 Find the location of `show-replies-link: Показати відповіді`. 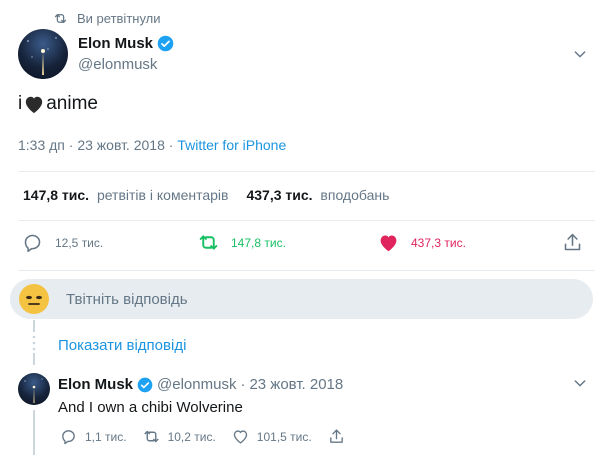

show-replies-link: Показати відповіді is located at coordinates (122, 345).